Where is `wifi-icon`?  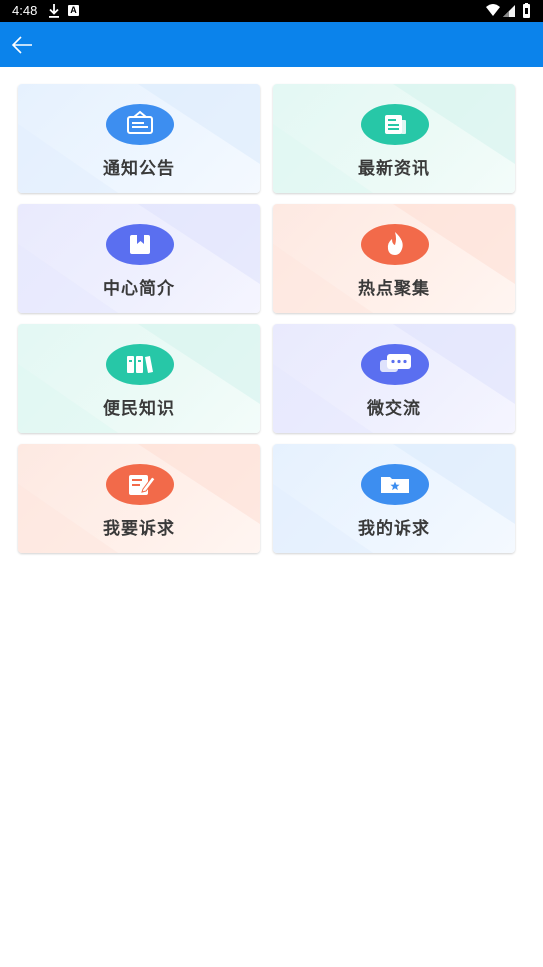
wifi-icon is located at coordinates (493, 10).